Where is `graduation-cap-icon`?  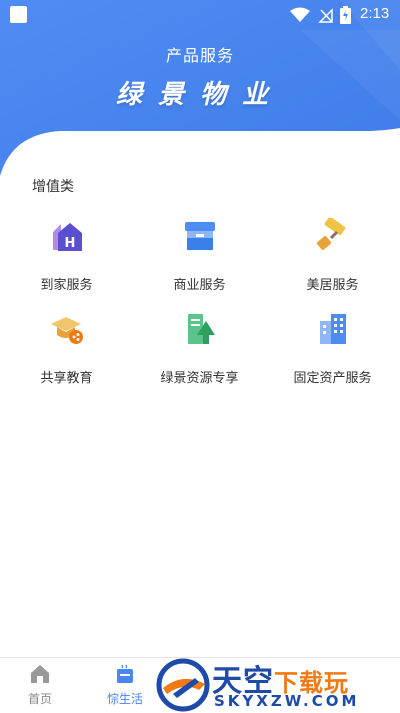
graduation-cap-icon is located at coordinates (66, 330).